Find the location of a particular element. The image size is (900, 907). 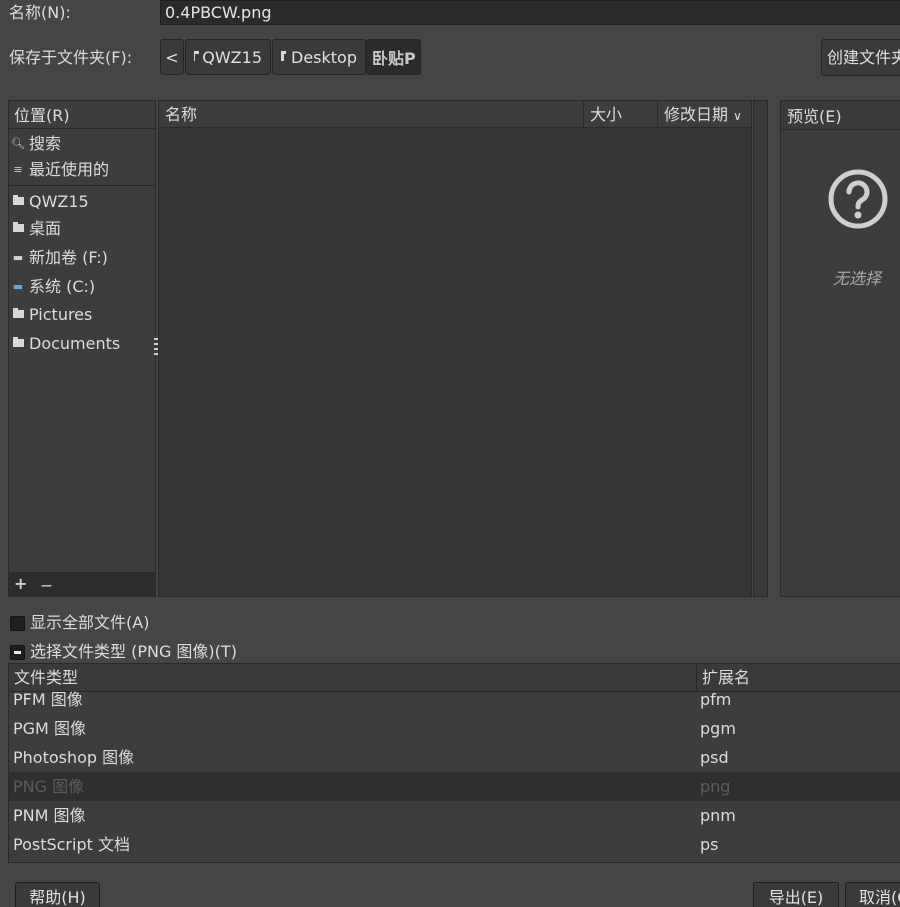

cancel-button: 取消(C) is located at coordinates (872, 894).